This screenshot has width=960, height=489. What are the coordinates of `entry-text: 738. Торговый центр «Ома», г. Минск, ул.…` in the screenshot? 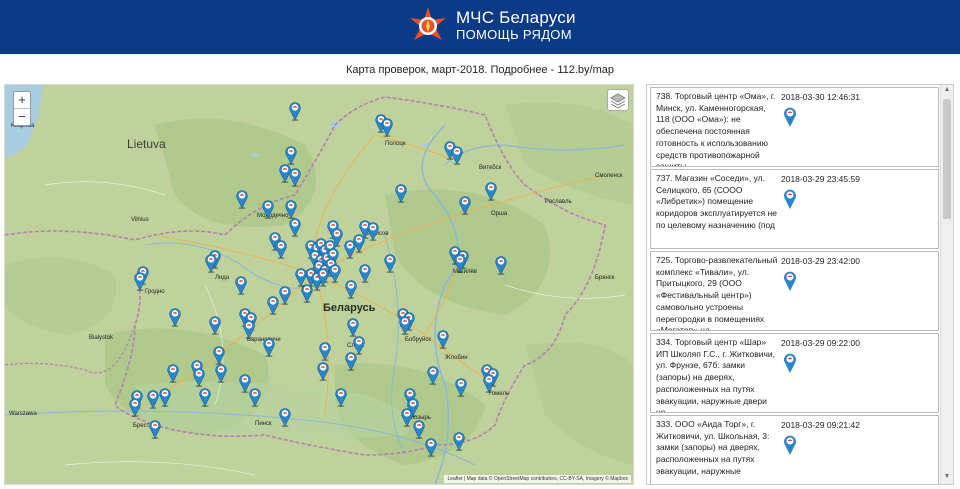 It's located at (716, 129).